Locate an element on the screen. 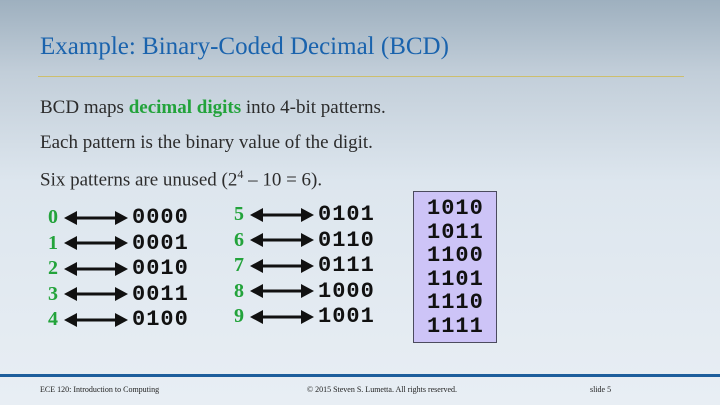 The width and height of the screenshot is (720, 405). decimal-digit: 3 is located at coordinates (53, 293).